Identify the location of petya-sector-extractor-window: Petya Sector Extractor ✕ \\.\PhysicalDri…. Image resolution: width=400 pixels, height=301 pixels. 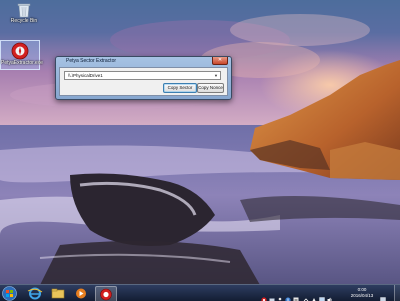
(143, 78).